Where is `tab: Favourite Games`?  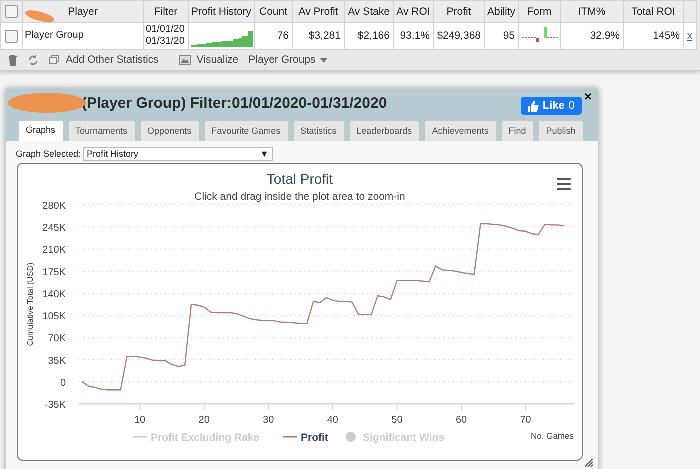 tab: Favourite Games is located at coordinates (246, 130).